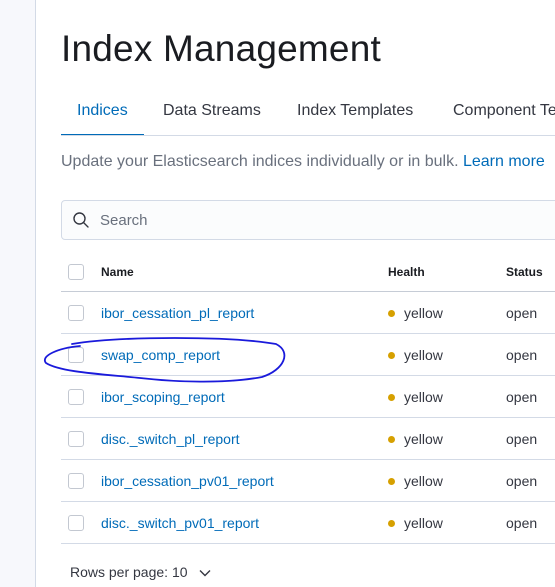 This screenshot has height=587, width=555. Describe the element at coordinates (187, 481) in the screenshot. I see `index-name-link: ibor_cessation_pv01_report` at that location.